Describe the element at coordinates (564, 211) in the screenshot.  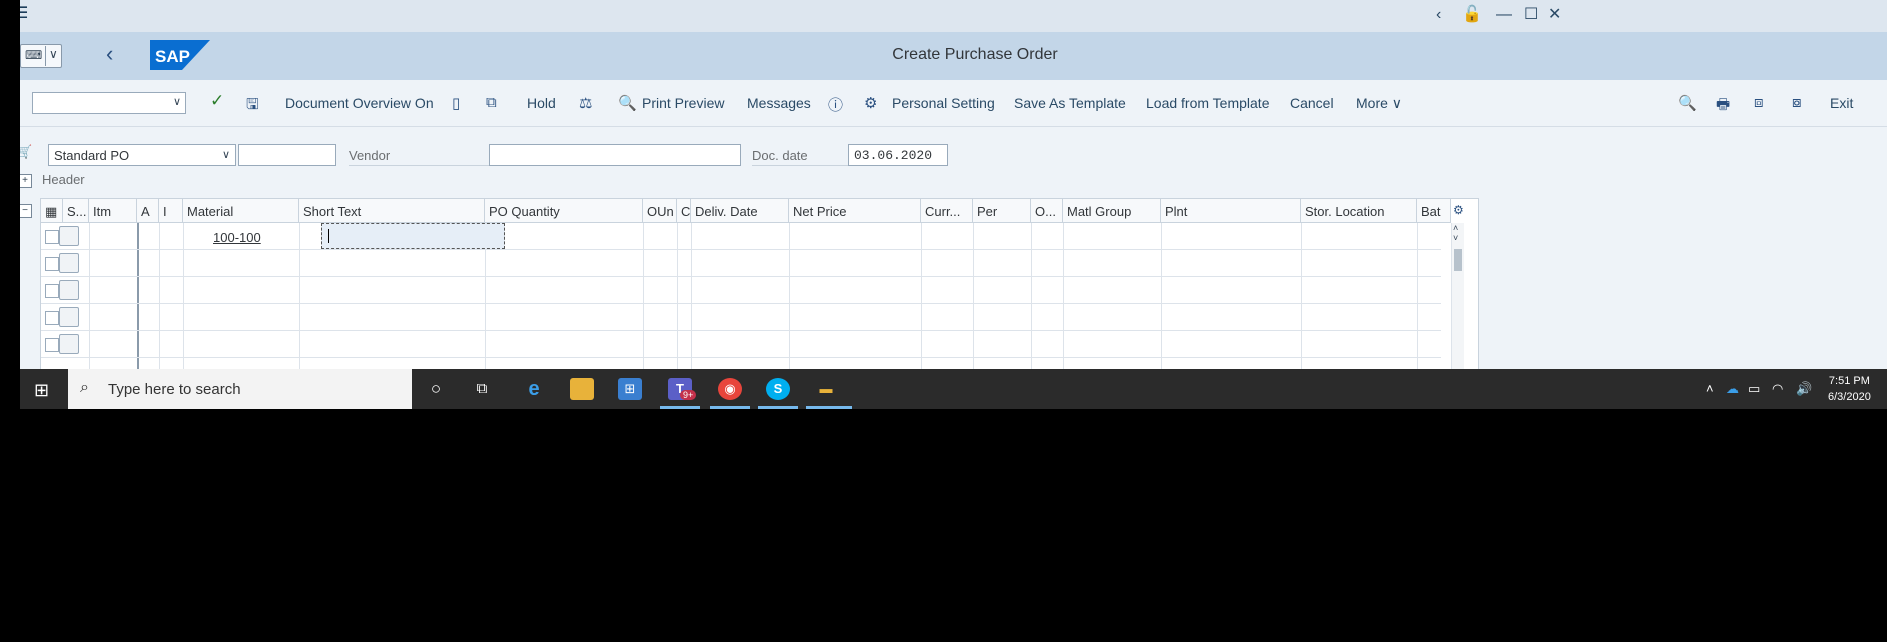
I see `col-po-quantity: PO Quantity` at that location.